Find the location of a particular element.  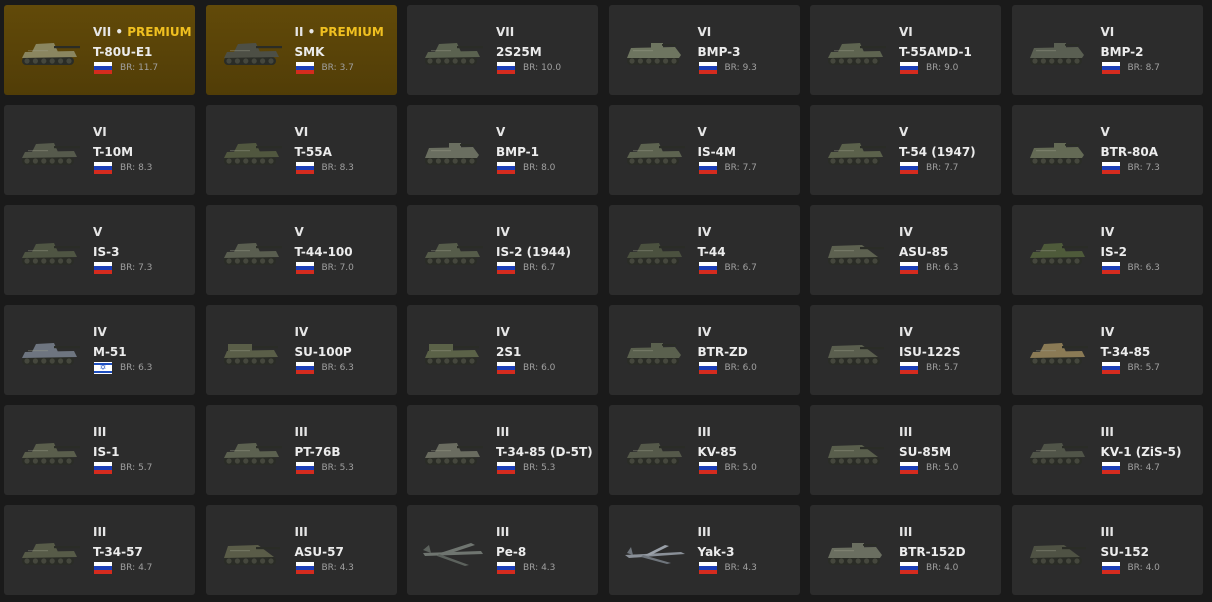

battle-rating: BR: 4.3 is located at coordinates (741, 568).